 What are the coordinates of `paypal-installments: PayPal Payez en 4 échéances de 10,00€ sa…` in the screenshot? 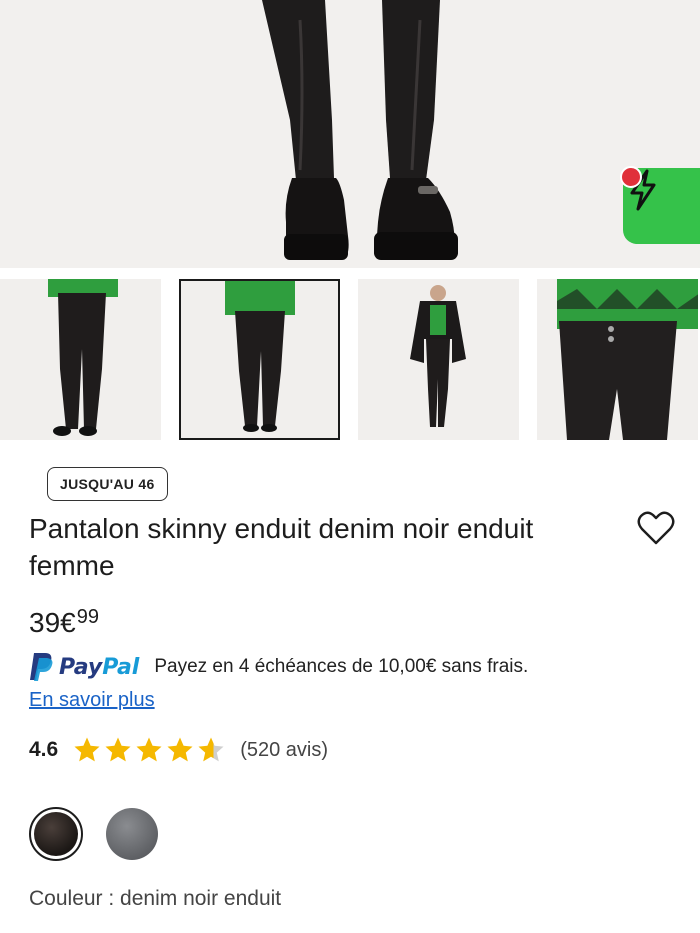 It's located at (278, 667).